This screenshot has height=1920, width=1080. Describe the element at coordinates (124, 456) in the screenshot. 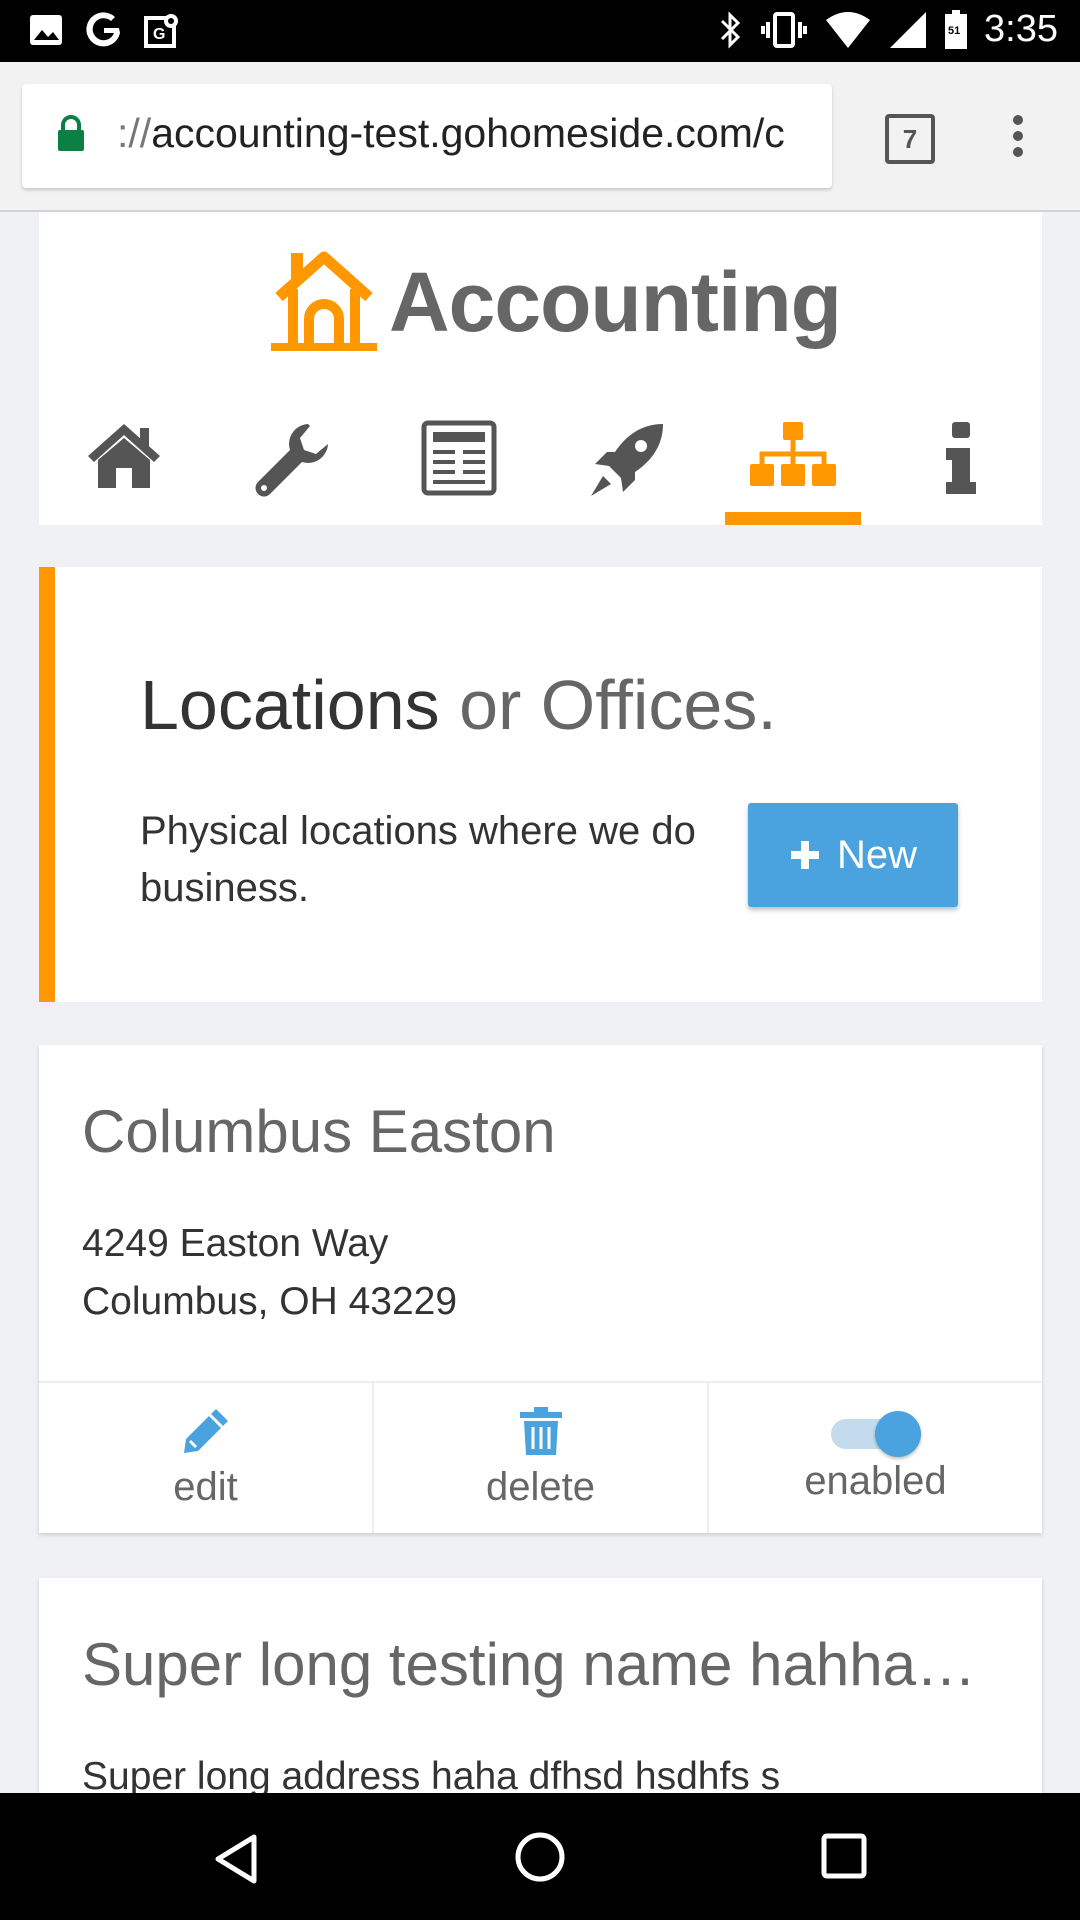

I see `home-icon` at that location.